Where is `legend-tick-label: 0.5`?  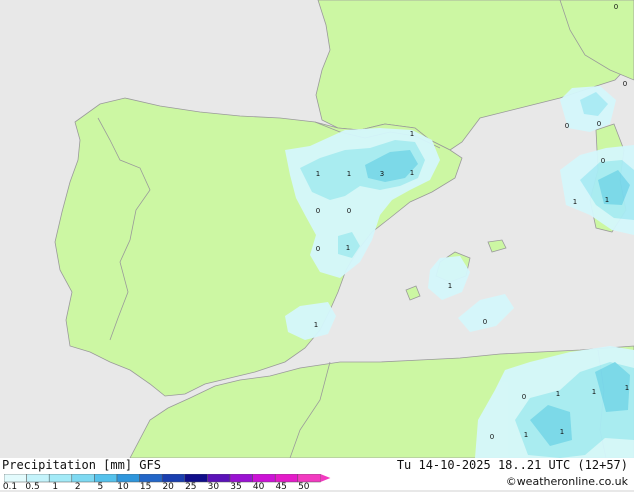 legend-tick-label: 0.5 is located at coordinates (32, 487).